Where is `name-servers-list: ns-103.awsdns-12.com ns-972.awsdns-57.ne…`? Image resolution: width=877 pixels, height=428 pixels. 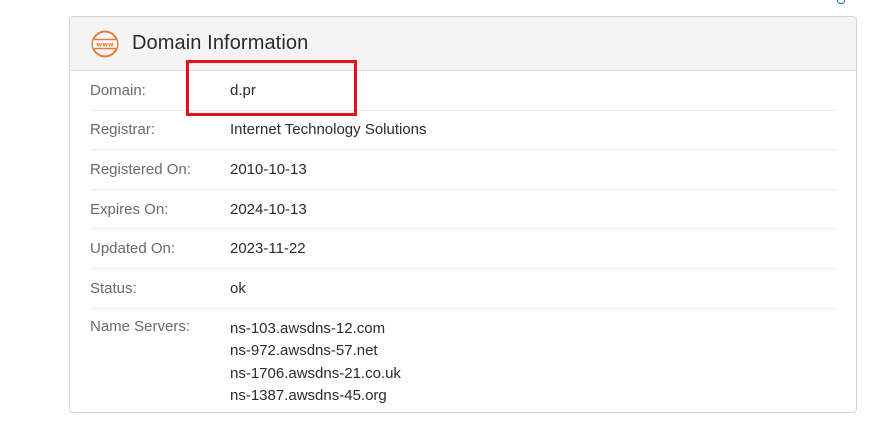 name-servers-list: ns-103.awsdns-12.com ns-972.awsdns-57.ne… is located at coordinates (315, 363).